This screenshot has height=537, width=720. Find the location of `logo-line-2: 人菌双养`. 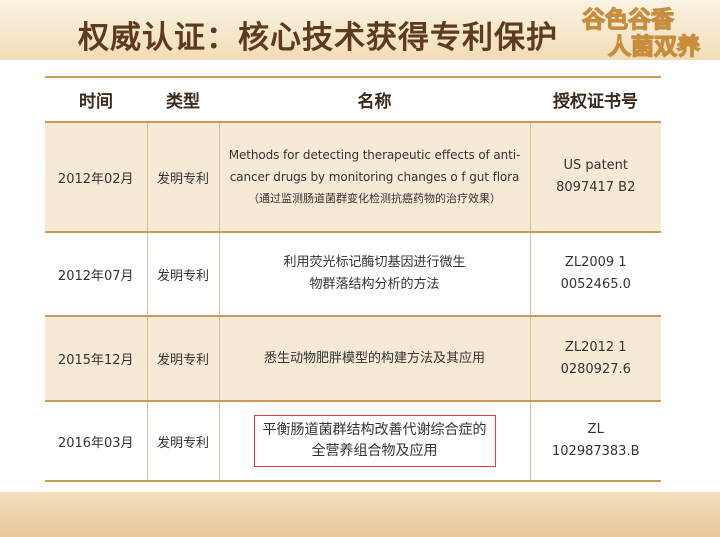

logo-line-2: 人菌双养 is located at coordinates (654, 45).